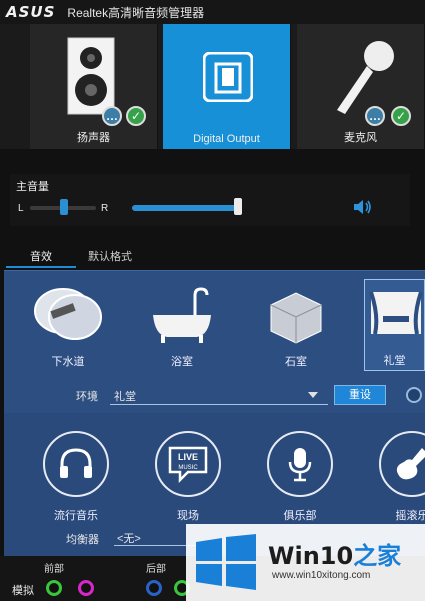  What do you see at coordinates (76, 516) in the screenshot?
I see `eq-preset-label: 流行音乐` at bounding box center [76, 516].